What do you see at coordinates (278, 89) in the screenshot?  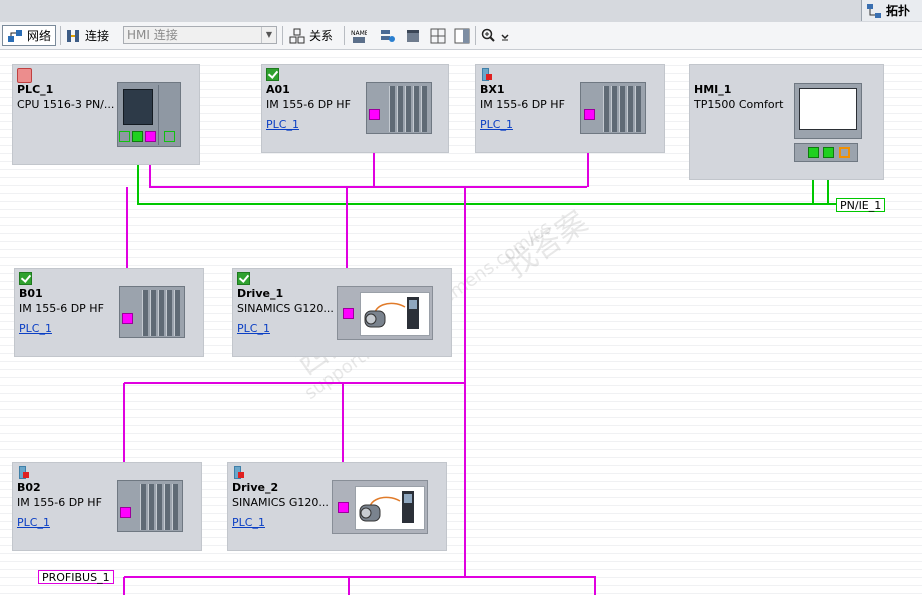 I see `device-name: A01` at bounding box center [278, 89].